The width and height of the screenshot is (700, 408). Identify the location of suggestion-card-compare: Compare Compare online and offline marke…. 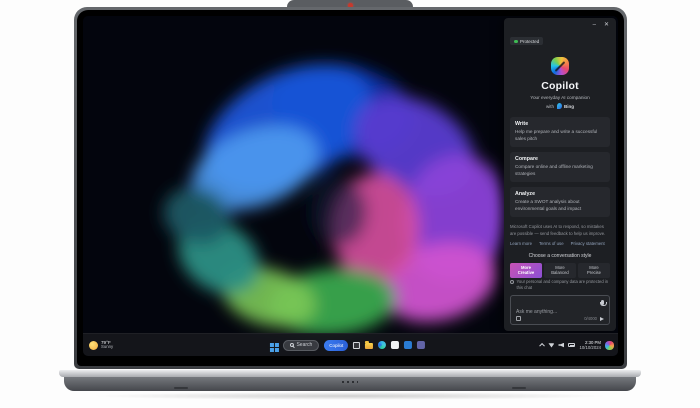
(560, 167).